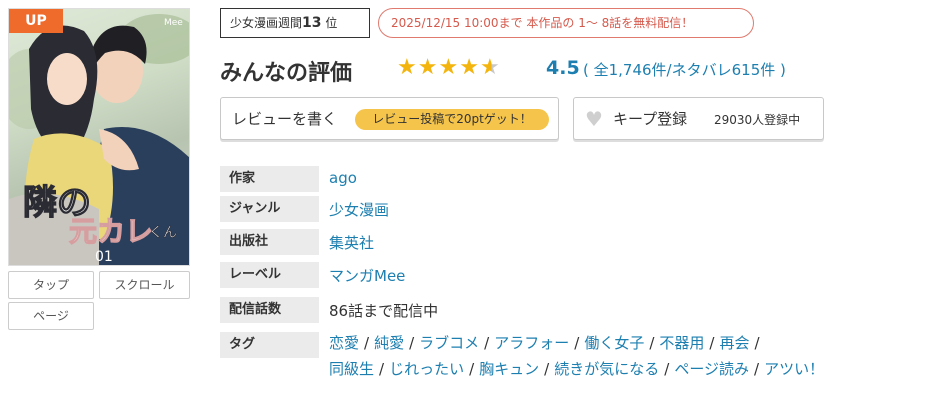 This screenshot has height=407, width=951. Describe the element at coordinates (343, 178) in the screenshot. I see `author-link: ago` at that location.